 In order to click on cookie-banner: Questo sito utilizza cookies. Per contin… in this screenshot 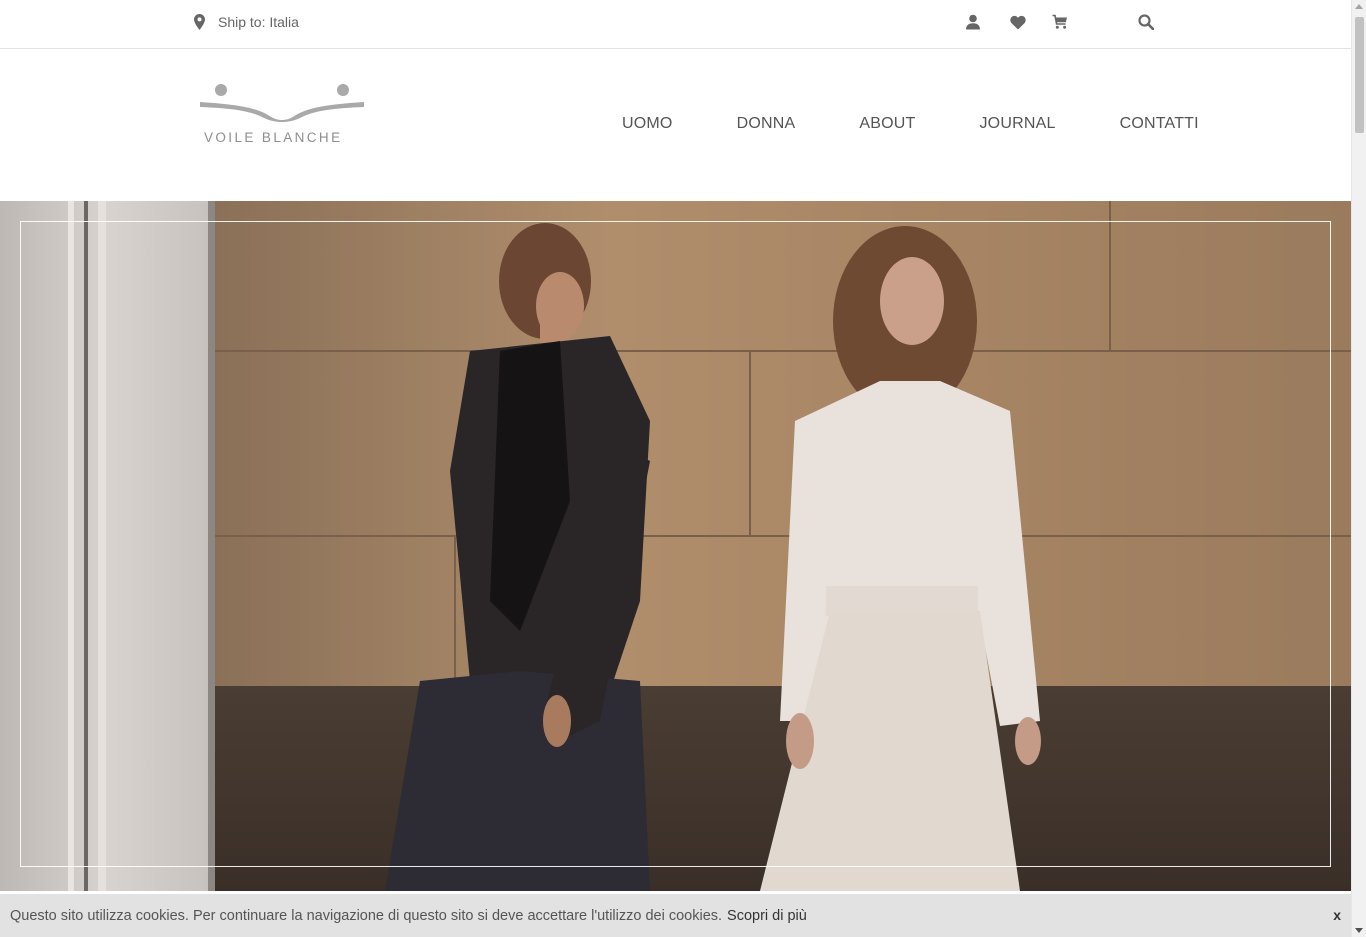, I will do `click(675, 915)`.